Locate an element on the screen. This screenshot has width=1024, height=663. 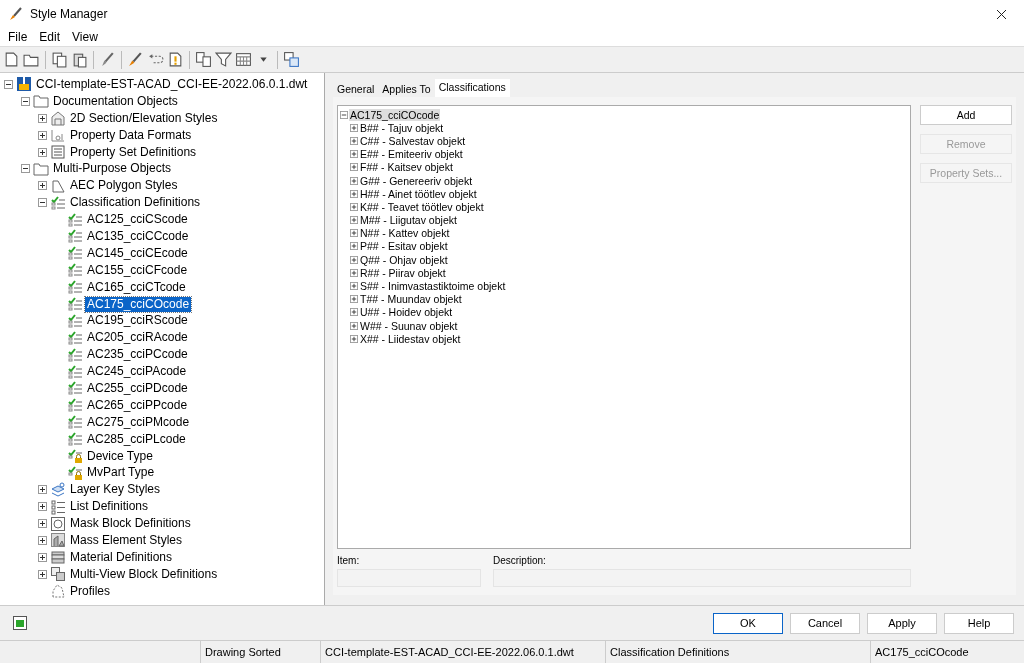
tree-item: AEC Polygon Styles is located at coordinates (124, 186).